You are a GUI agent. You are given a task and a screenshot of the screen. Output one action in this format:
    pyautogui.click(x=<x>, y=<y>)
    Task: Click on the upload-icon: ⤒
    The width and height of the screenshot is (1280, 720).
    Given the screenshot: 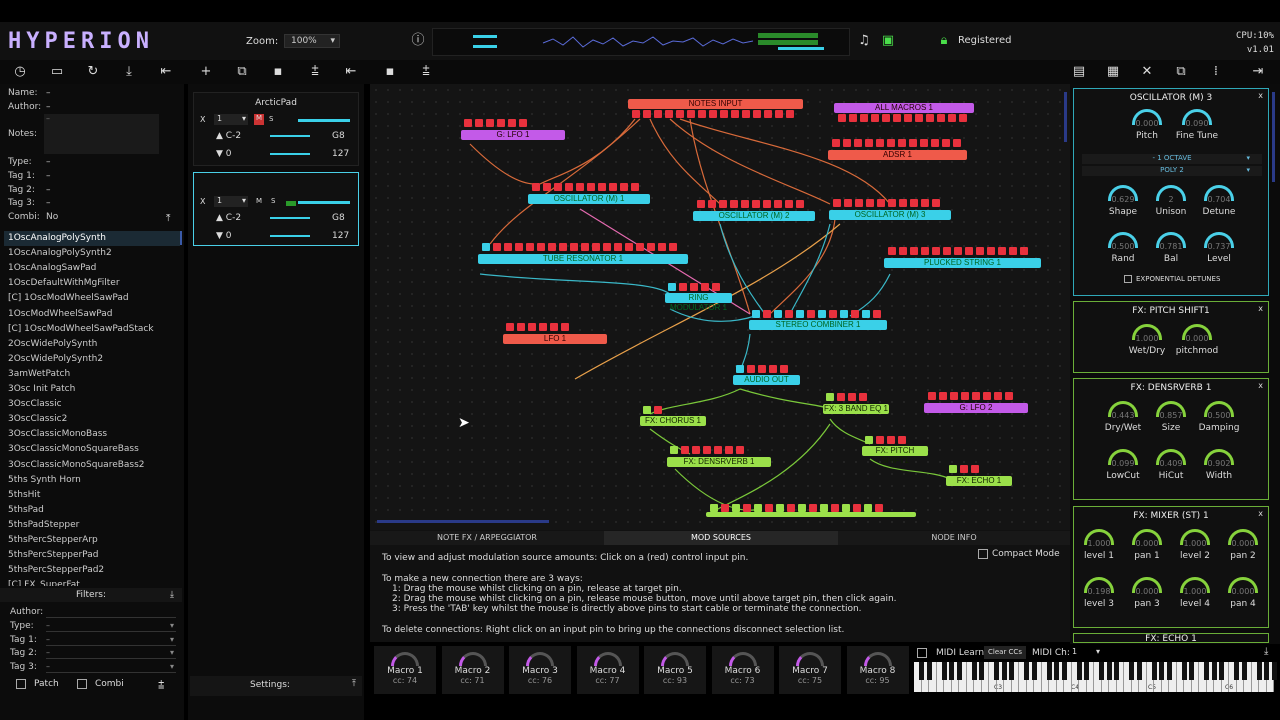 What is the action you would take?
    pyautogui.click(x=168, y=218)
    